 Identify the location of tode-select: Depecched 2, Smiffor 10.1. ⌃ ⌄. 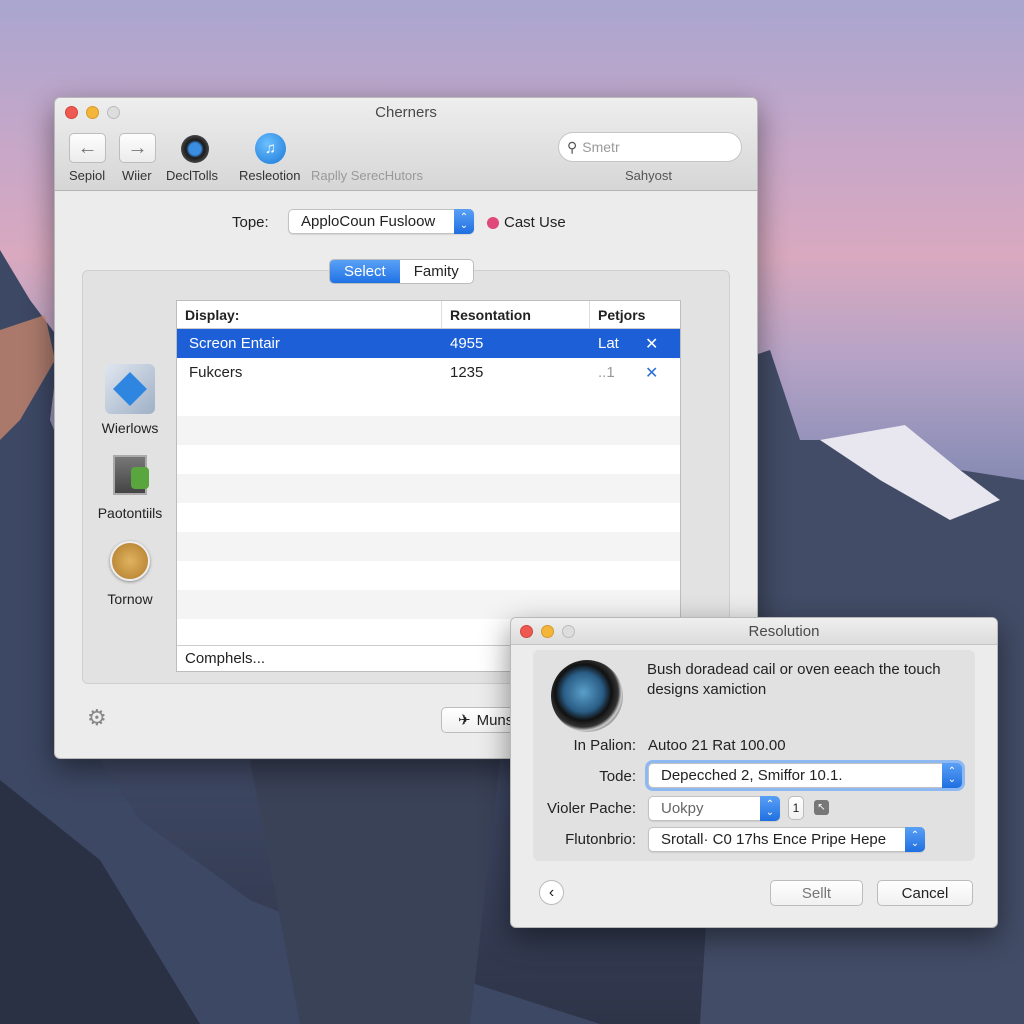
(805, 775).